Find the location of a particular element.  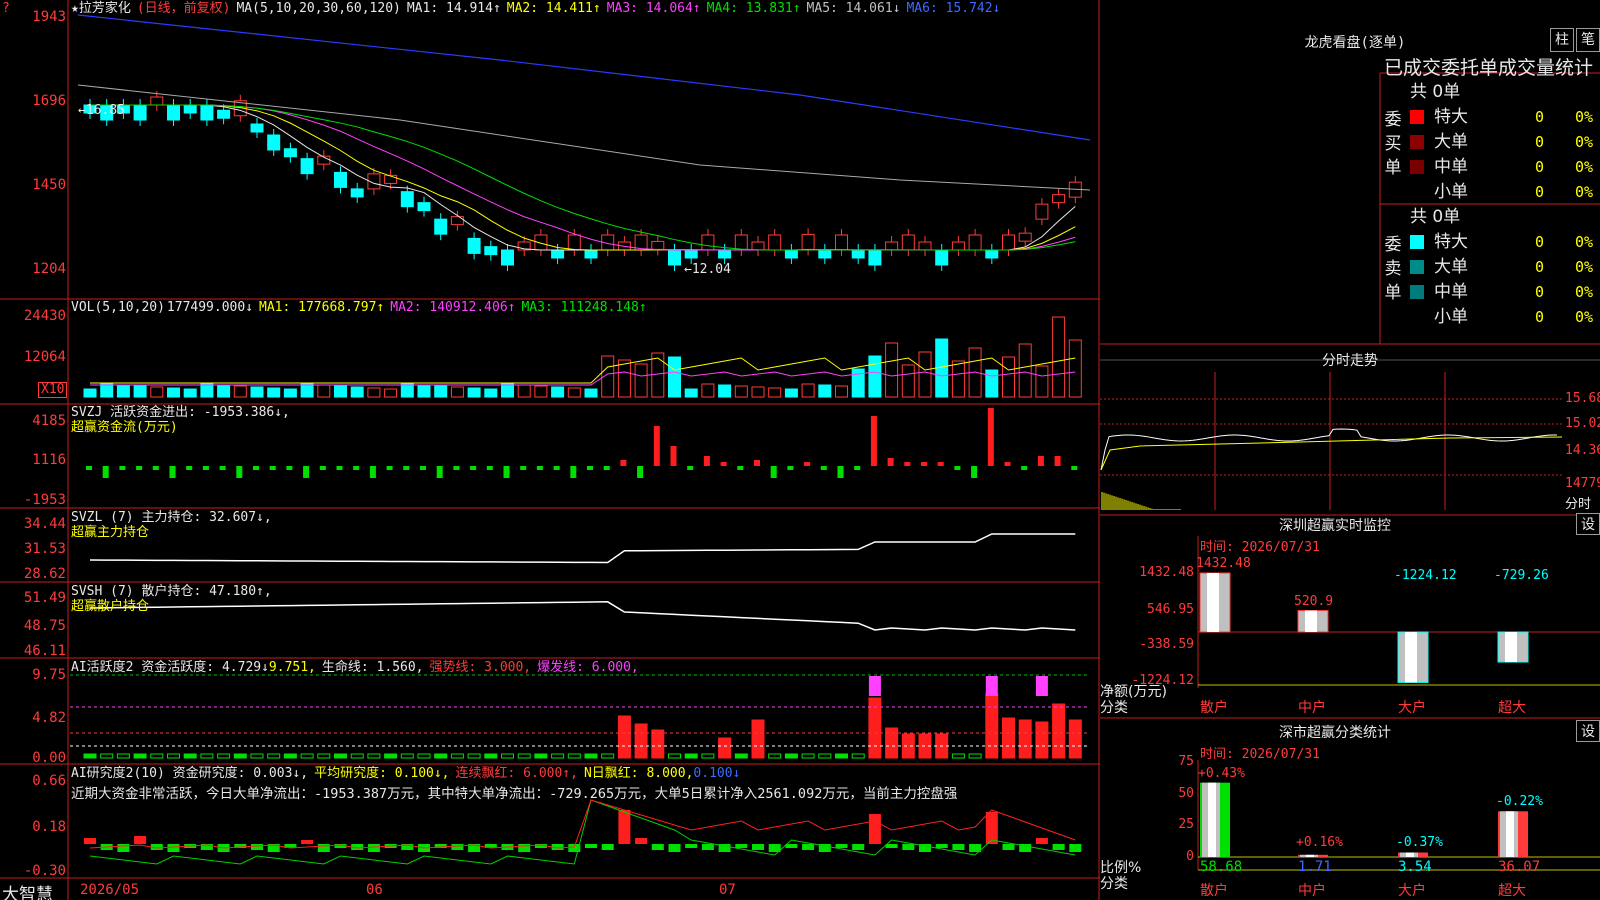

ma5-line is located at coordinates (584, 137).